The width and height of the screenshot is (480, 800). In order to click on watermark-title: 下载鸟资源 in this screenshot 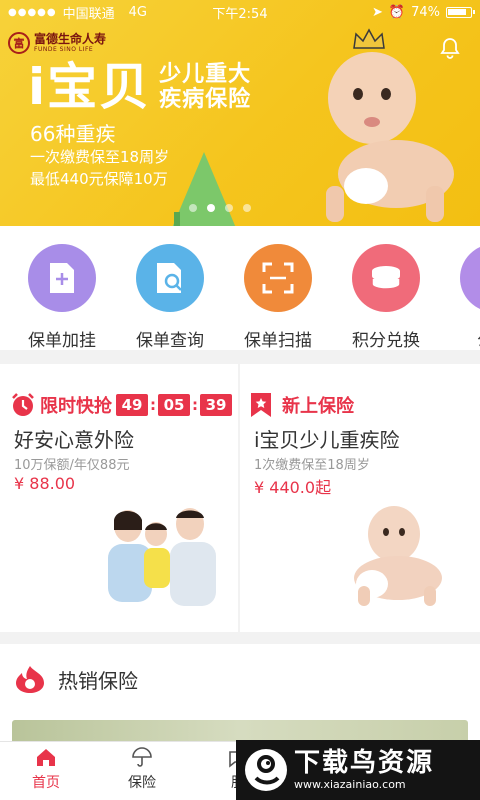, I will do `click(364, 763)`.